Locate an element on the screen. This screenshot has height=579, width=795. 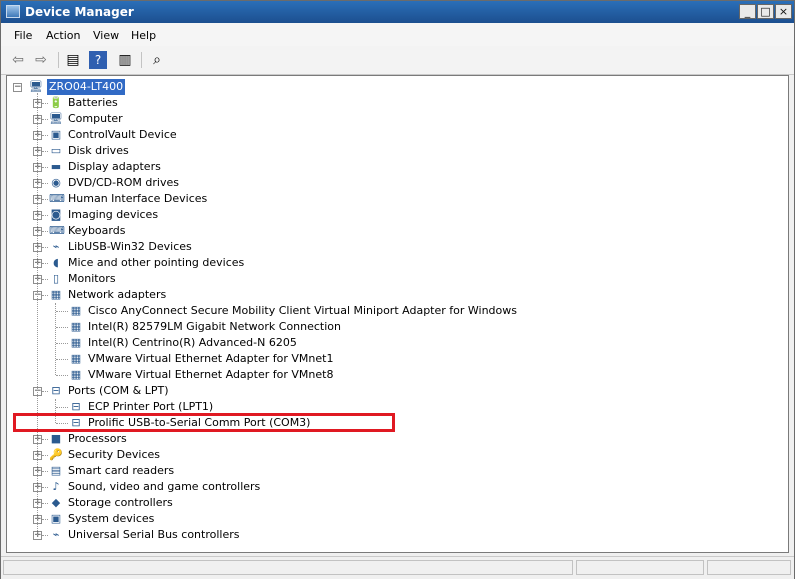
disk-icon: ▭ is located at coordinates (56, 150).